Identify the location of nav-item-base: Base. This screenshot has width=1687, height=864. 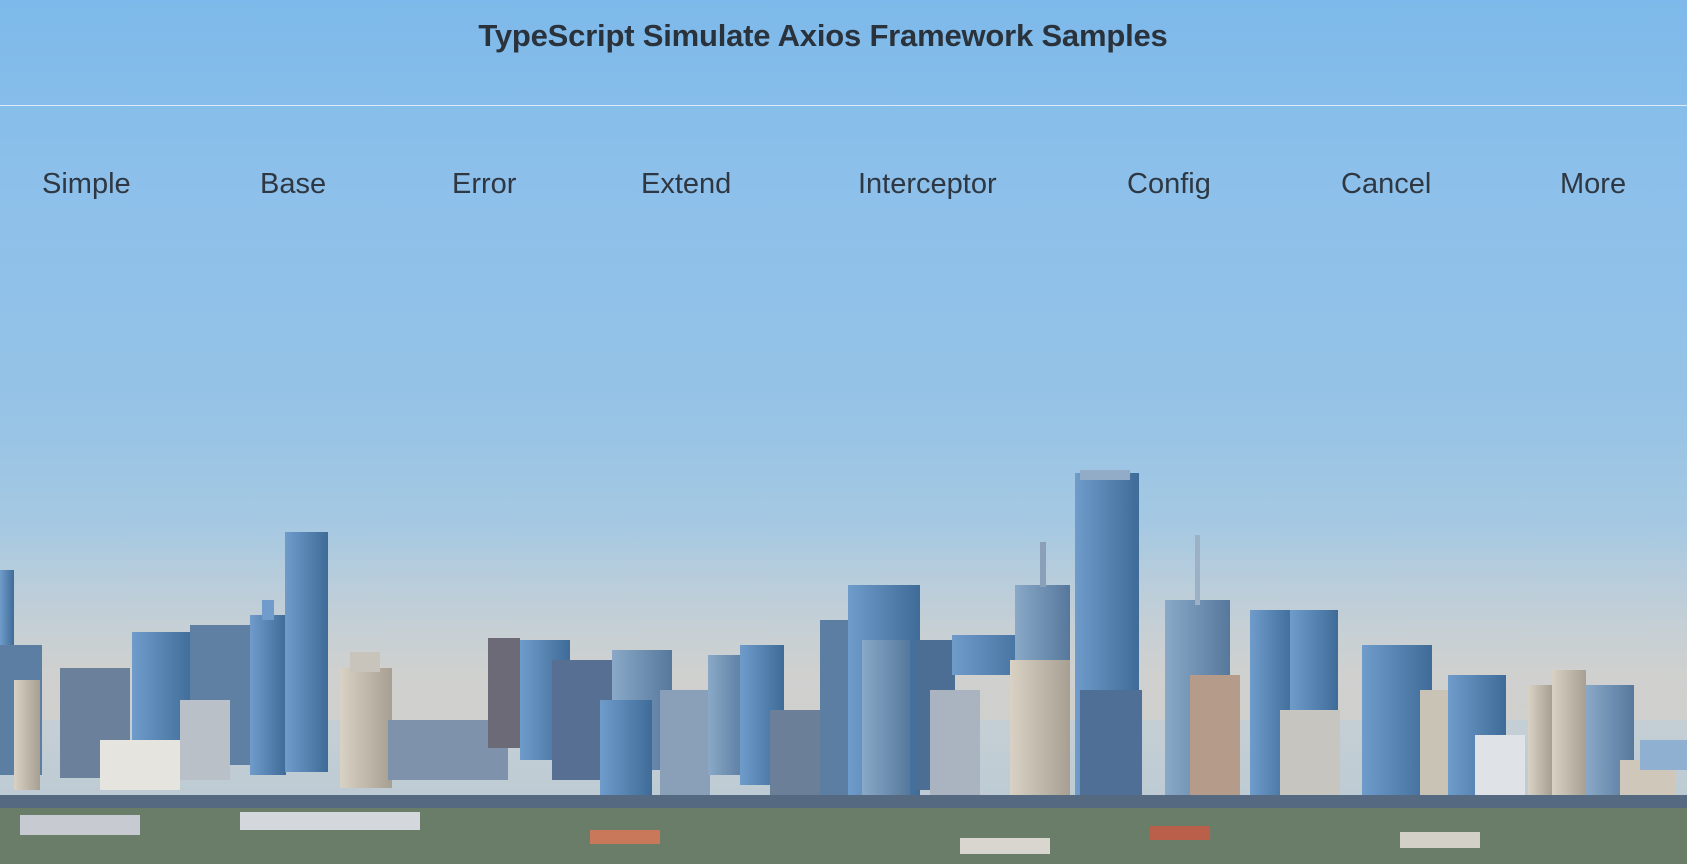
(293, 184).